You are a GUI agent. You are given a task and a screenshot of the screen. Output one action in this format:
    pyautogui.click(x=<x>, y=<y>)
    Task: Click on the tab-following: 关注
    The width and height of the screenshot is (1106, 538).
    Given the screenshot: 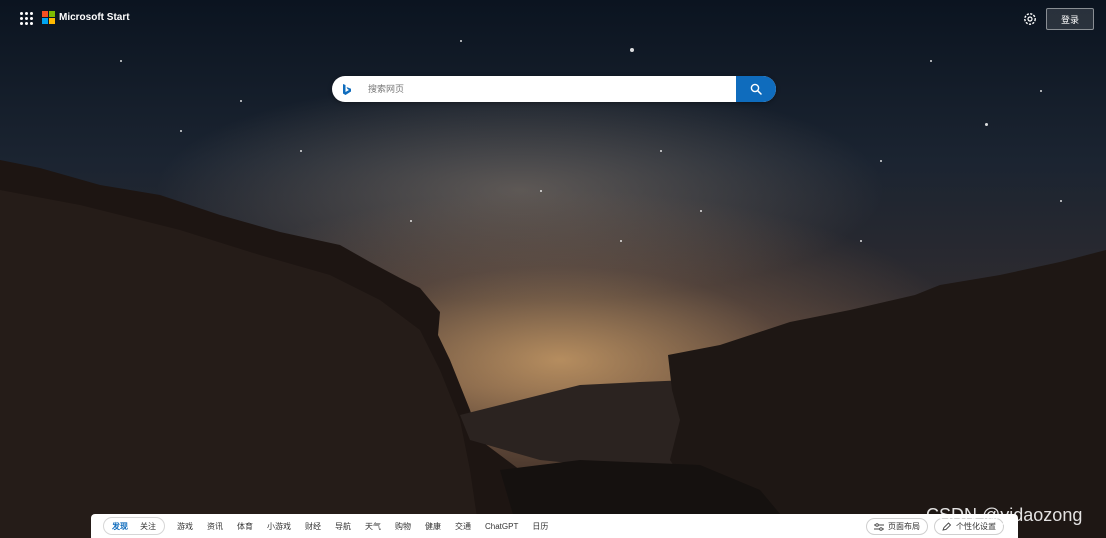 What is the action you would take?
    pyautogui.click(x=148, y=526)
    